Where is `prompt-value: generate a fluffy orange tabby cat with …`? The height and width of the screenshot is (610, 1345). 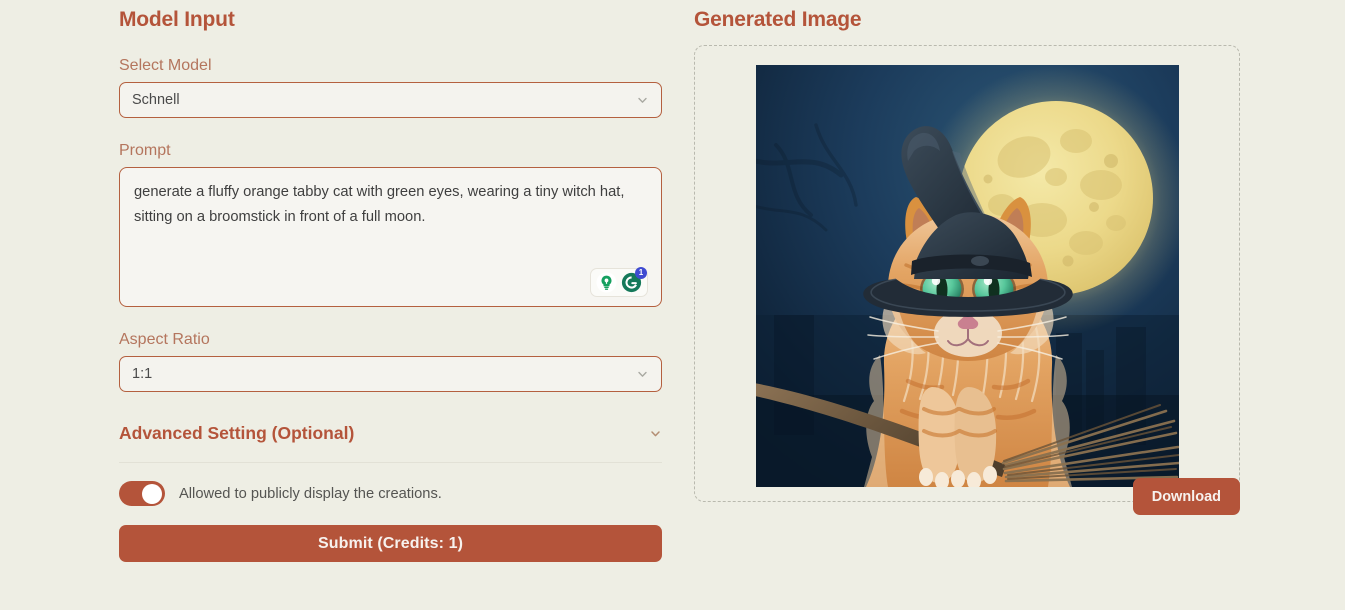
prompt-value: generate a fluffy orange tabby cat with … is located at coordinates (381, 204).